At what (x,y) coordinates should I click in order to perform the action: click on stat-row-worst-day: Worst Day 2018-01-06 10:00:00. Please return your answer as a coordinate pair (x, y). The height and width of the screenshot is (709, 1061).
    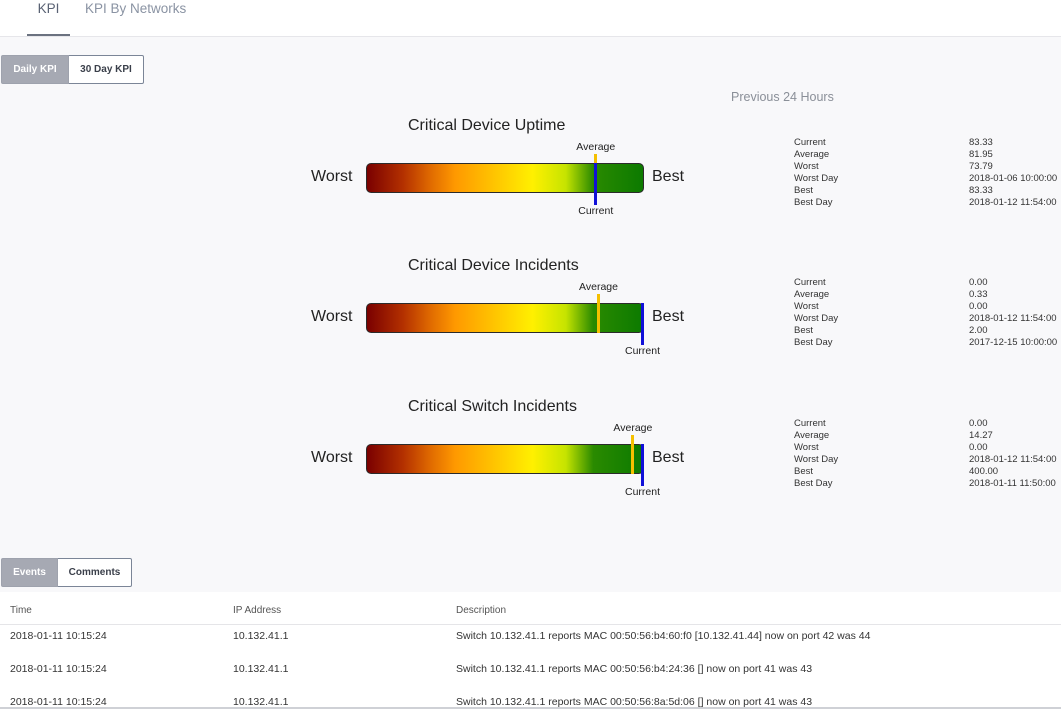
    Looking at the image, I should click on (927, 179).